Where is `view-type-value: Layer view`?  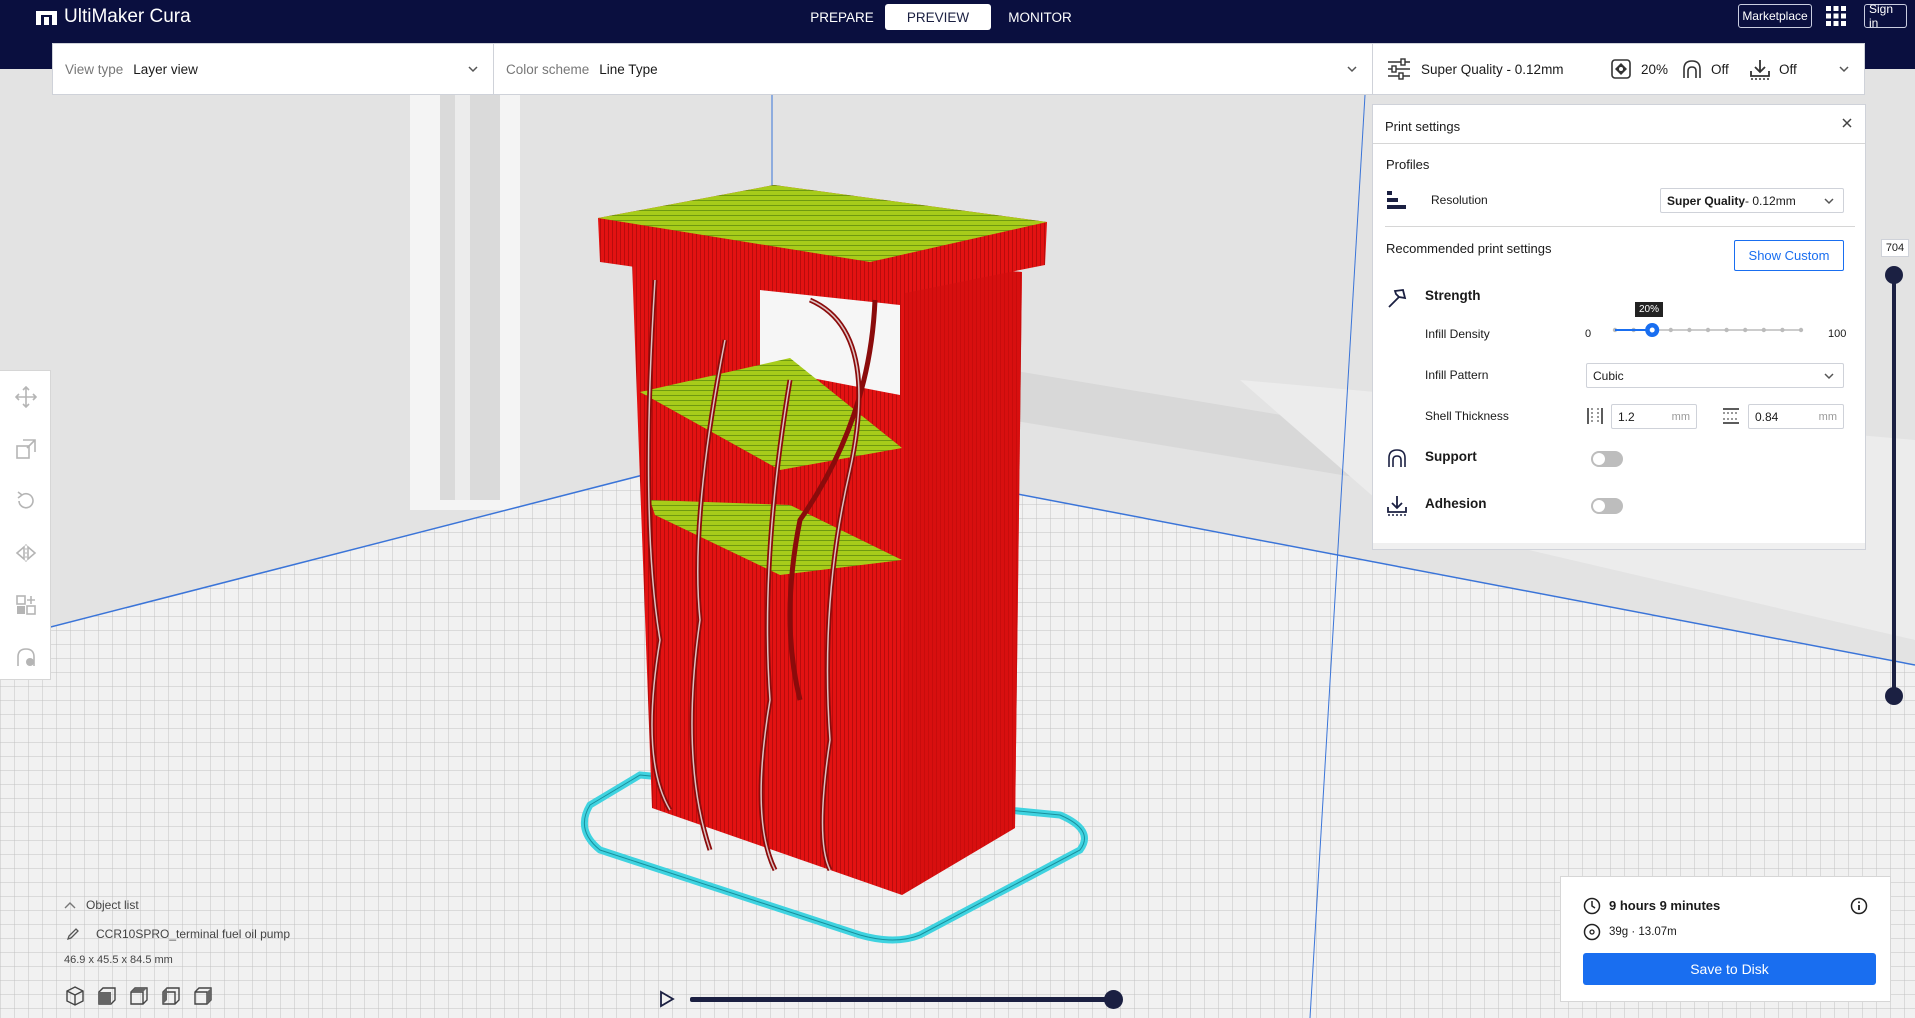 view-type-value: Layer view is located at coordinates (165, 69).